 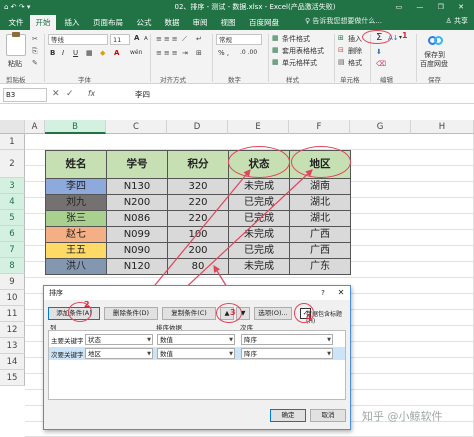 What do you see at coordinates (16, 22) in the screenshot?
I see `tab-file: 文件` at bounding box center [16, 22].